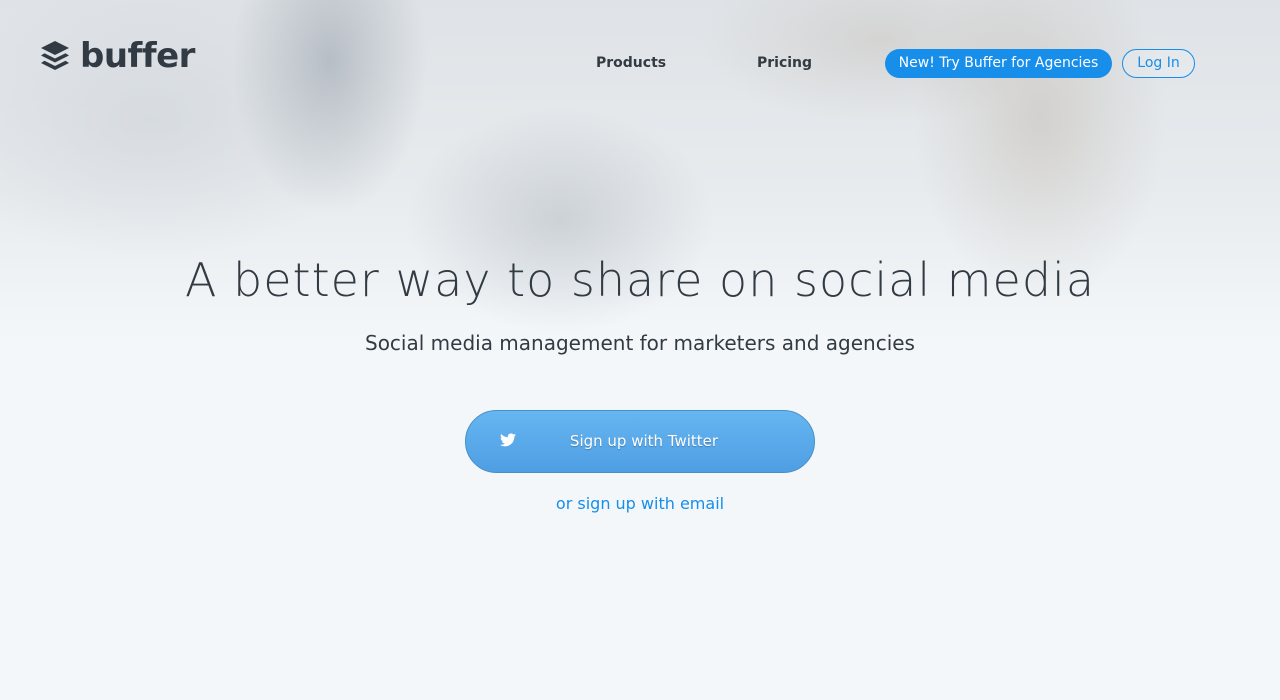 The width and height of the screenshot is (1280, 700). I want to click on try-agencies-button: New! Try Buffer for Agencies, so click(998, 63).